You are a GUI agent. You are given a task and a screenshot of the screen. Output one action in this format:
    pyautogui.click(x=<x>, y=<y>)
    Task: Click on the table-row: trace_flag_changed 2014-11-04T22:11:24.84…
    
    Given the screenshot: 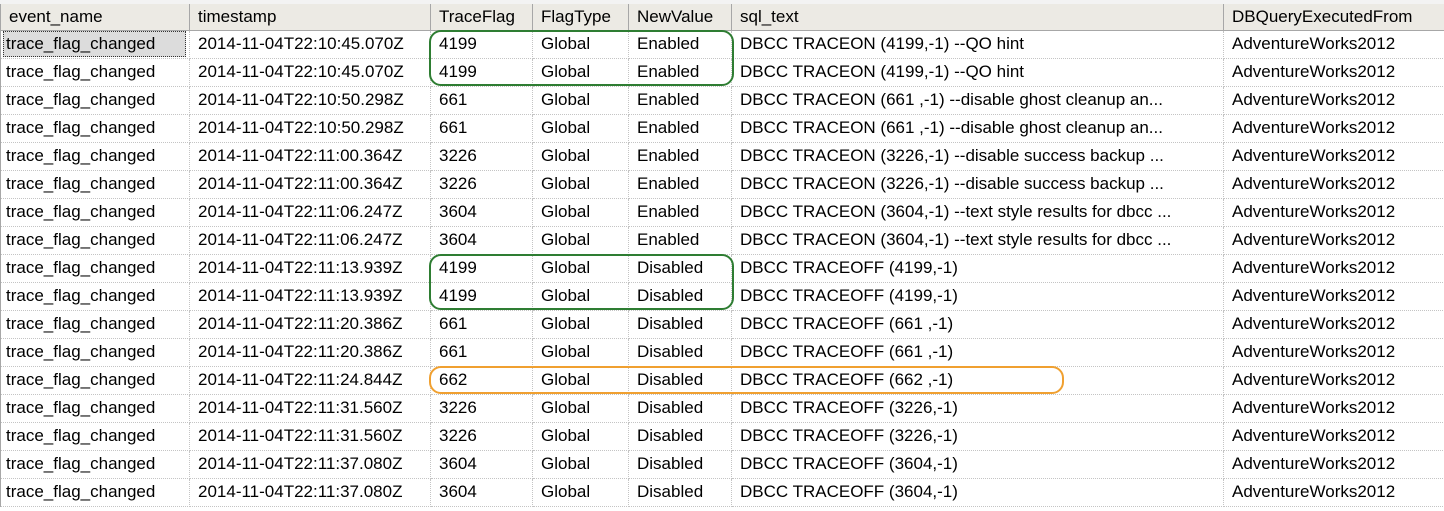 What is the action you would take?
    pyautogui.click(x=722, y=380)
    